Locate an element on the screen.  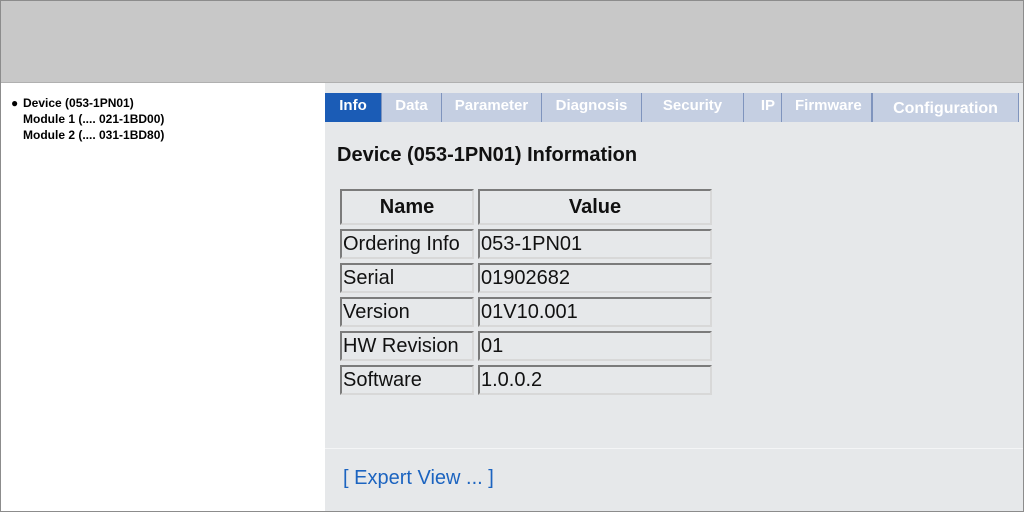
tab-label: Diagnosis is located at coordinates (591, 105).